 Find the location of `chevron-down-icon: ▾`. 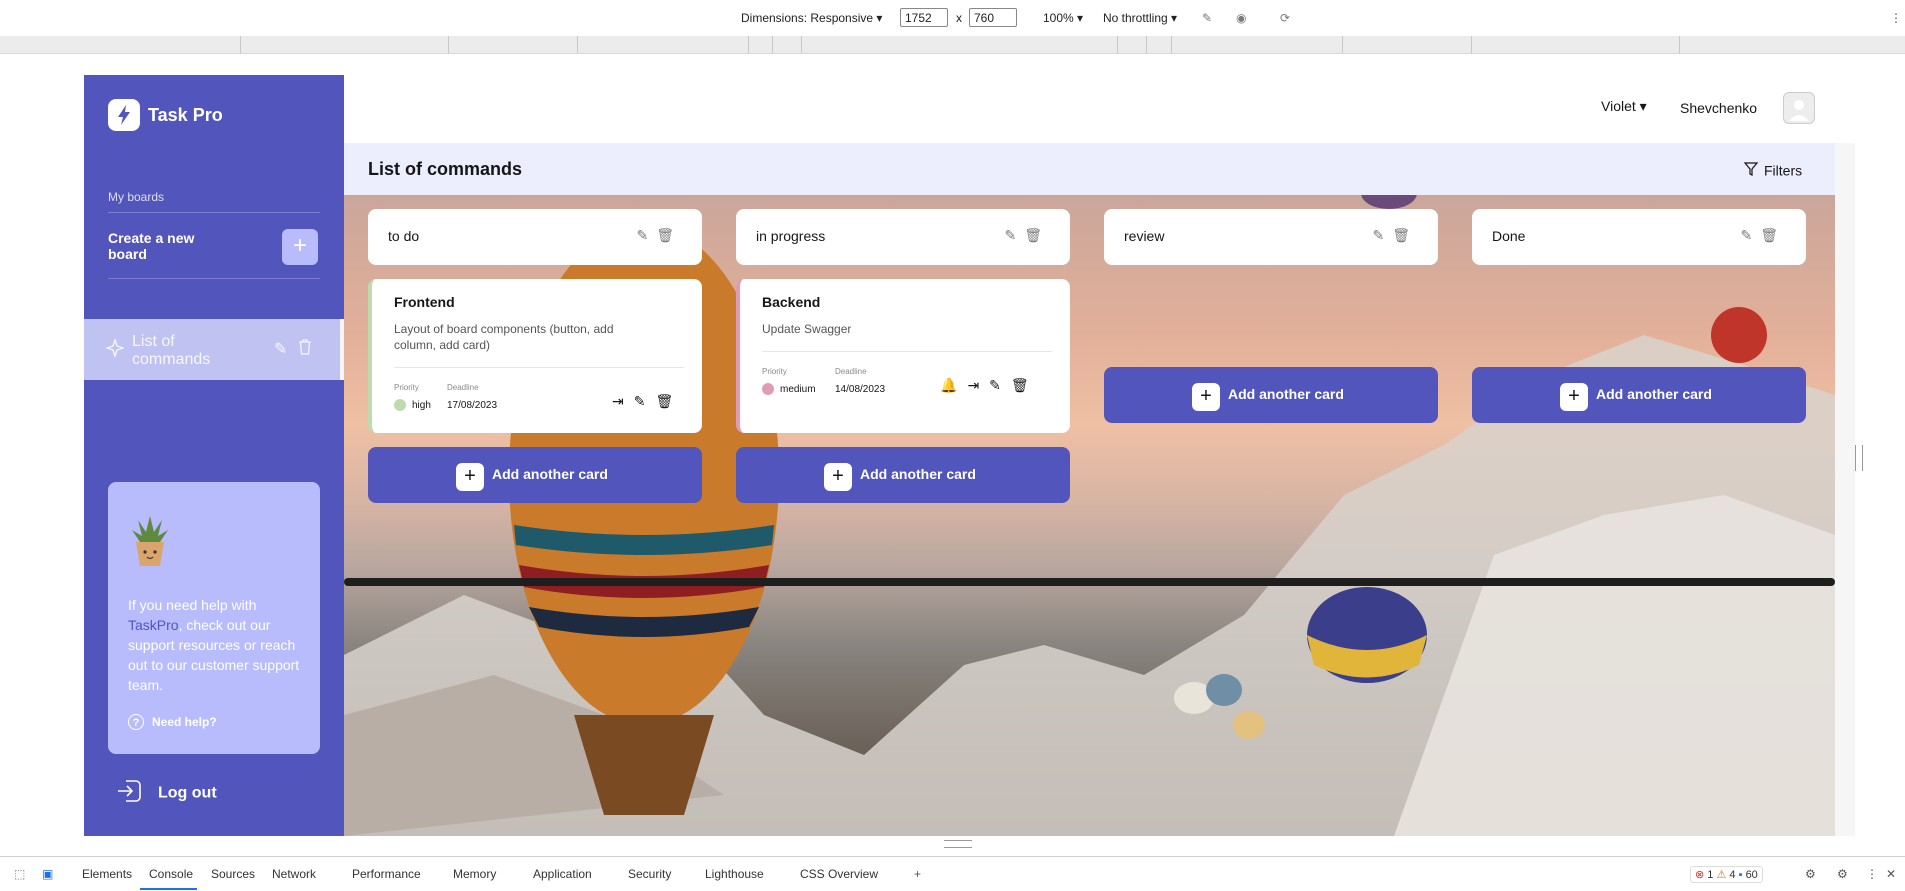

chevron-down-icon: ▾ is located at coordinates (1643, 106).